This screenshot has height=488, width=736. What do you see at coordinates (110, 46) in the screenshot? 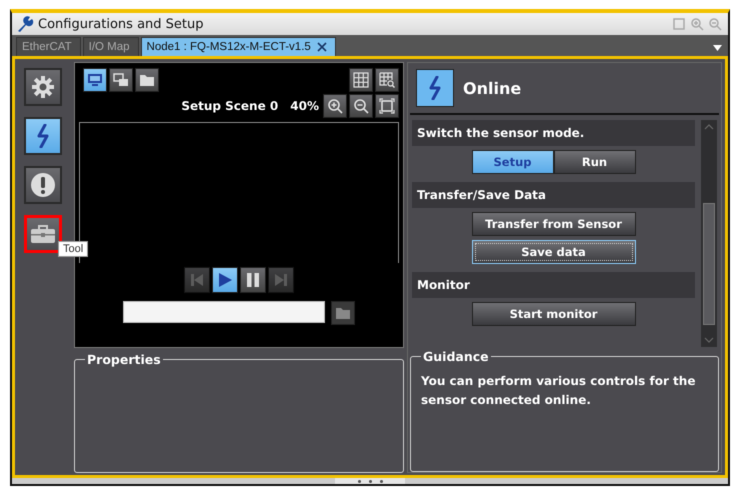
I see `tab: I/O Map` at bounding box center [110, 46].